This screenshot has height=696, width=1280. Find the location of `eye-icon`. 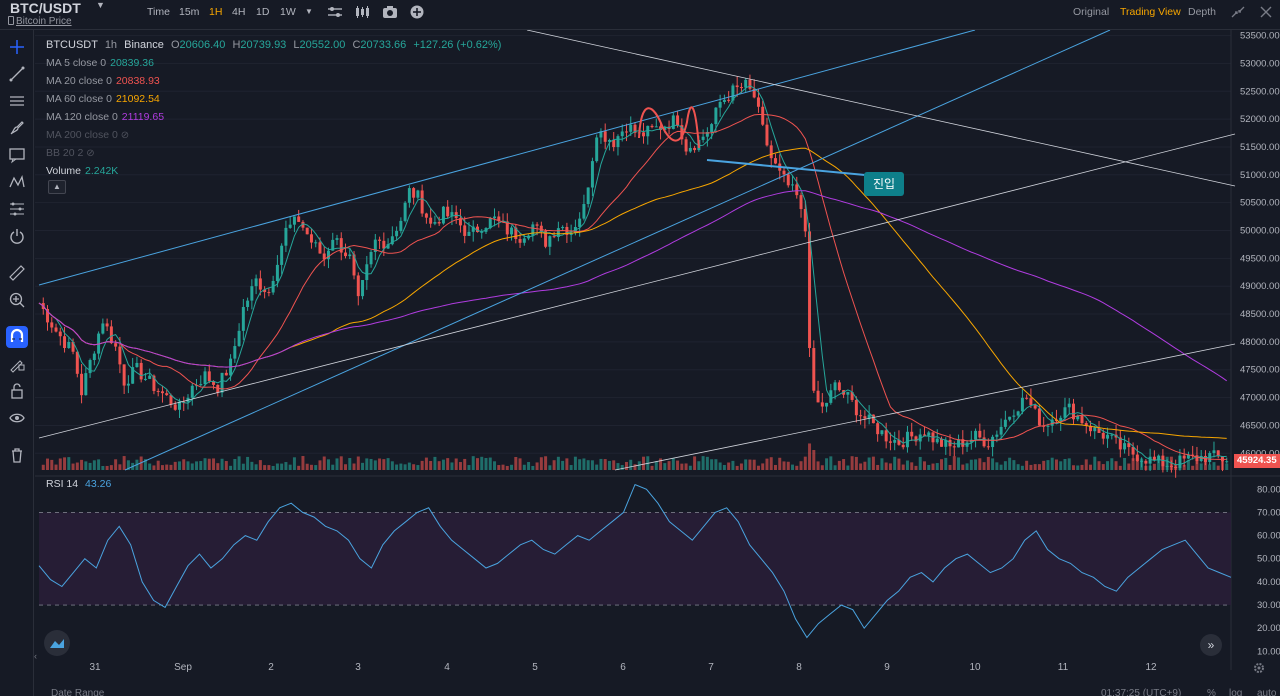

eye-icon is located at coordinates (17, 418).